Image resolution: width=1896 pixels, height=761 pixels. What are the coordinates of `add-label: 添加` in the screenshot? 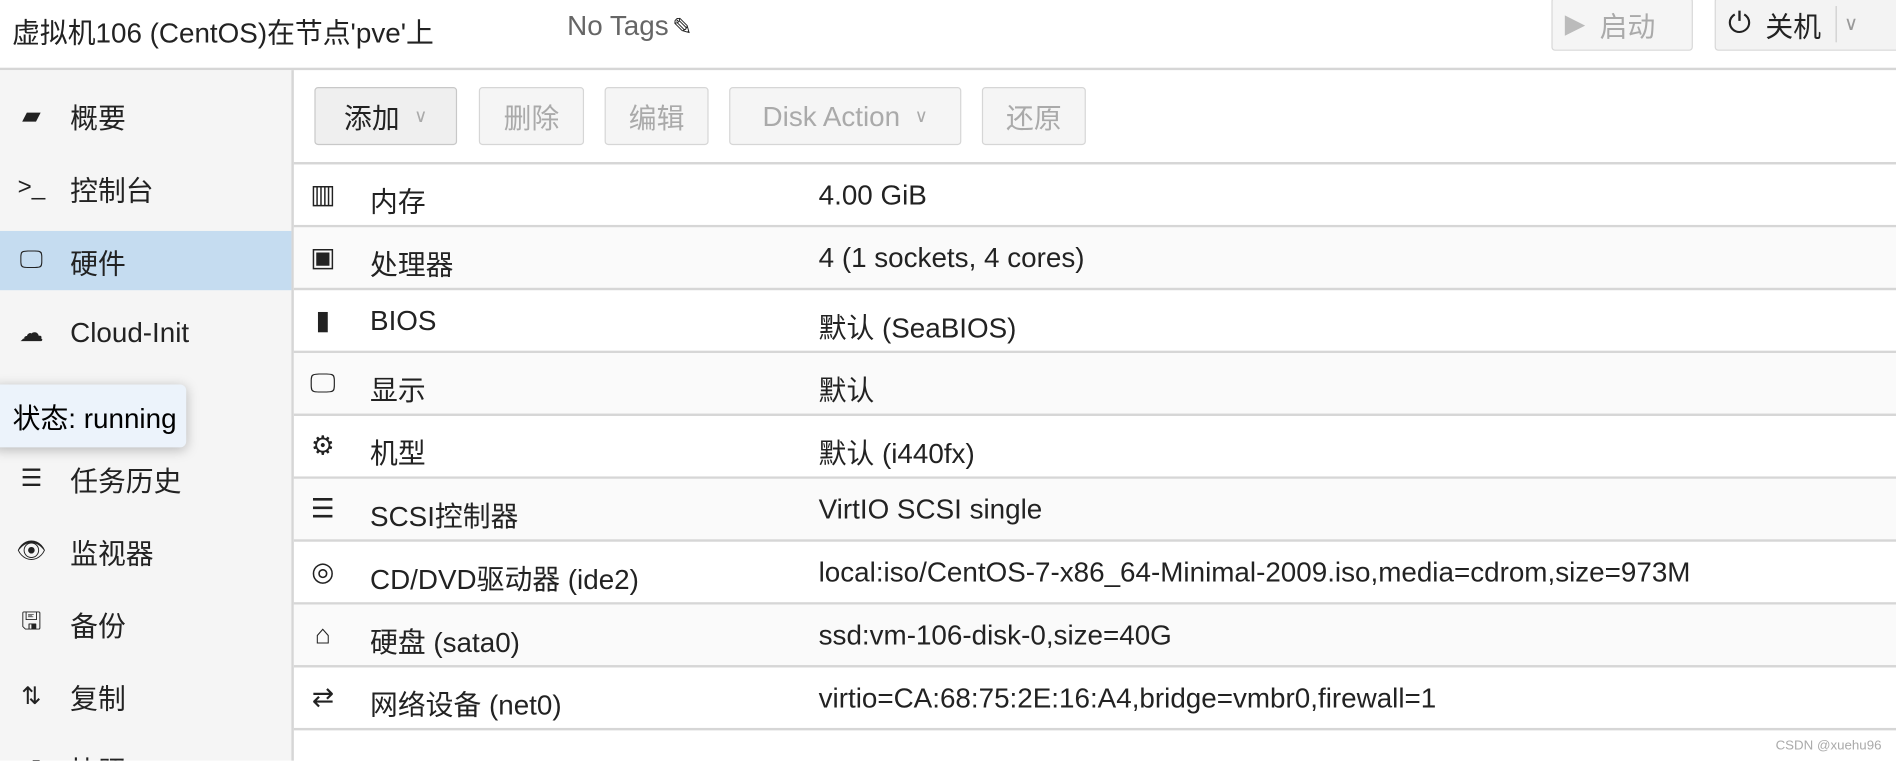 It's located at (372, 118).